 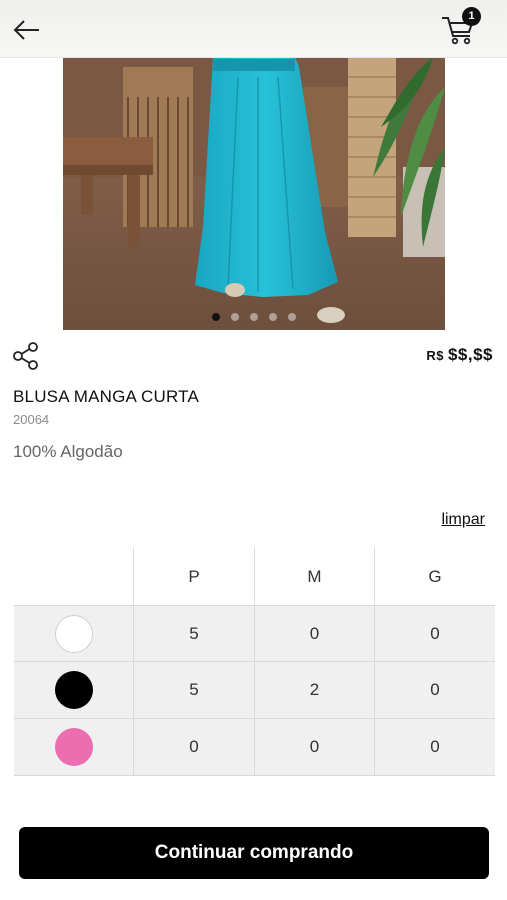 What do you see at coordinates (435, 576) in the screenshot?
I see `size-header: G` at bounding box center [435, 576].